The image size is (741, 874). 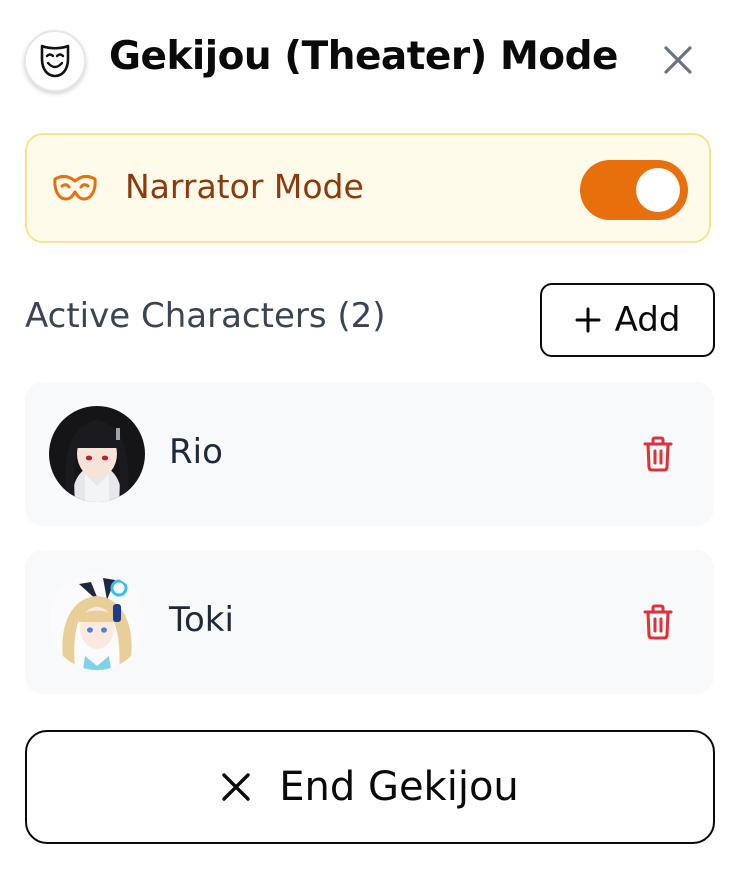 I want to click on end-gekijou-button: End Gekijou, so click(x=370, y=787).